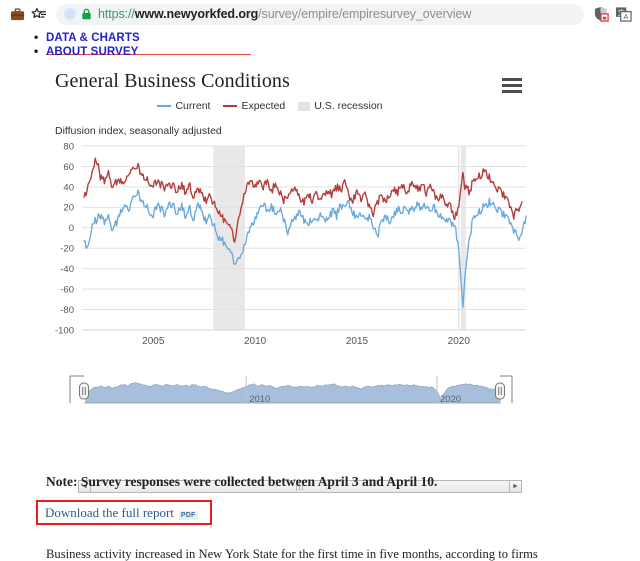  Describe the element at coordinates (68, 167) in the screenshot. I see `svg-text: 60` at that location.